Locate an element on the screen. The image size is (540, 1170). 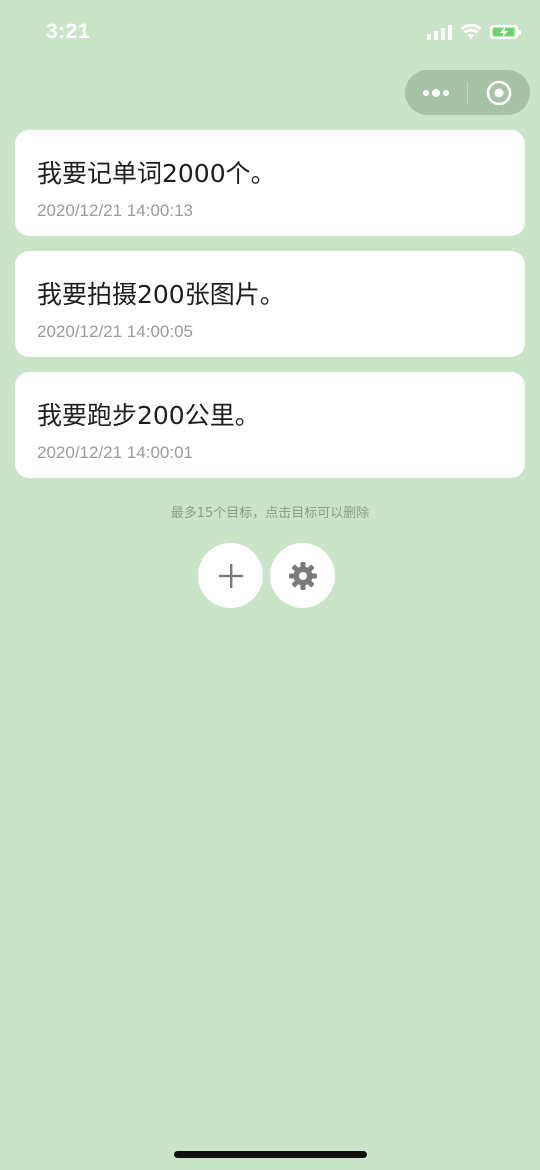
goal-card: 我要跑步200公里。 2020/12/21 14:00:01 is located at coordinates (270, 425).